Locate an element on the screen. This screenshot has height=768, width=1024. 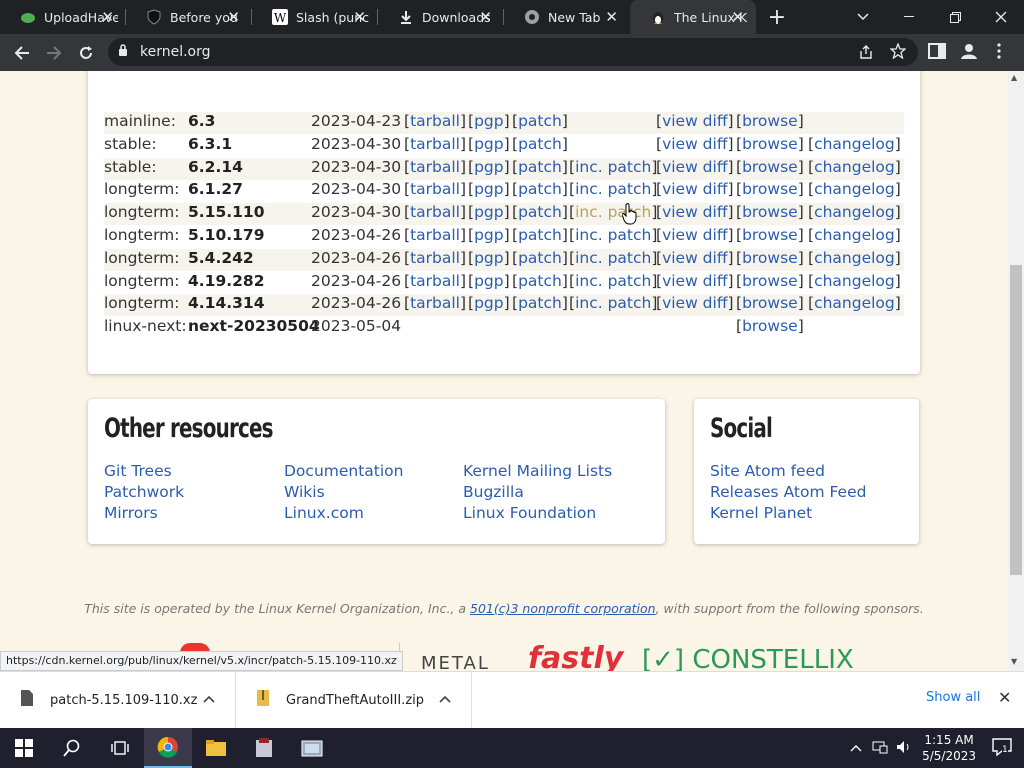
releases-atom-feed-link: Releases Atom Feed is located at coordinates (788, 492).